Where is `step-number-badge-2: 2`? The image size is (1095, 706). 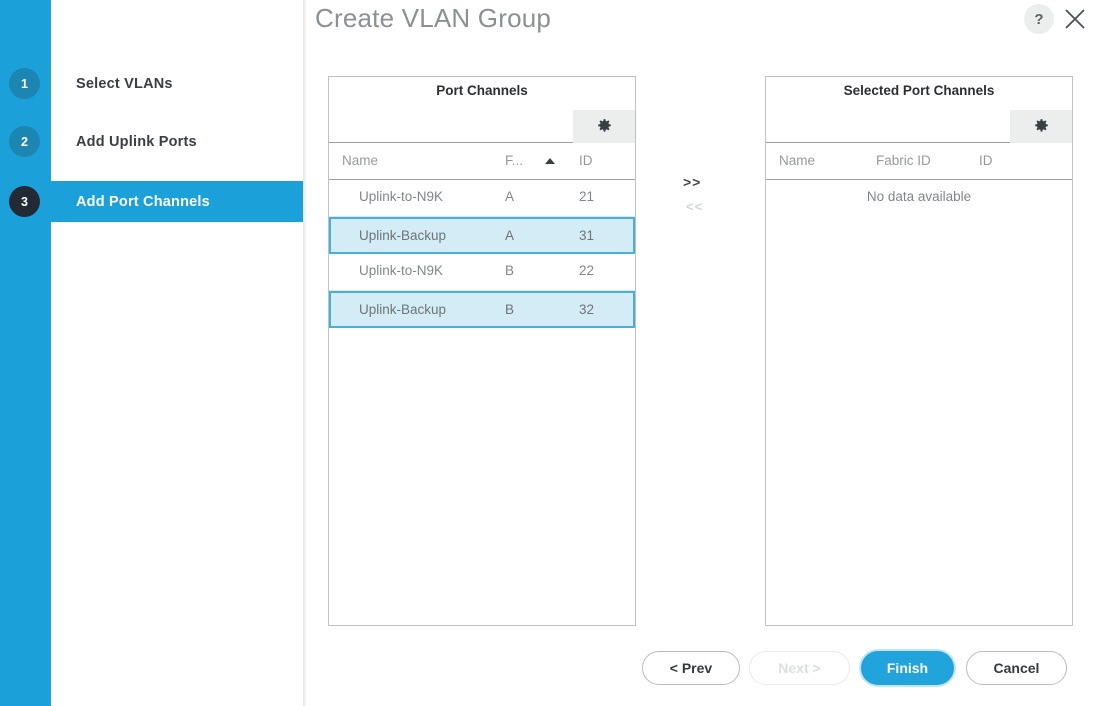 step-number-badge-2: 2 is located at coordinates (24, 141).